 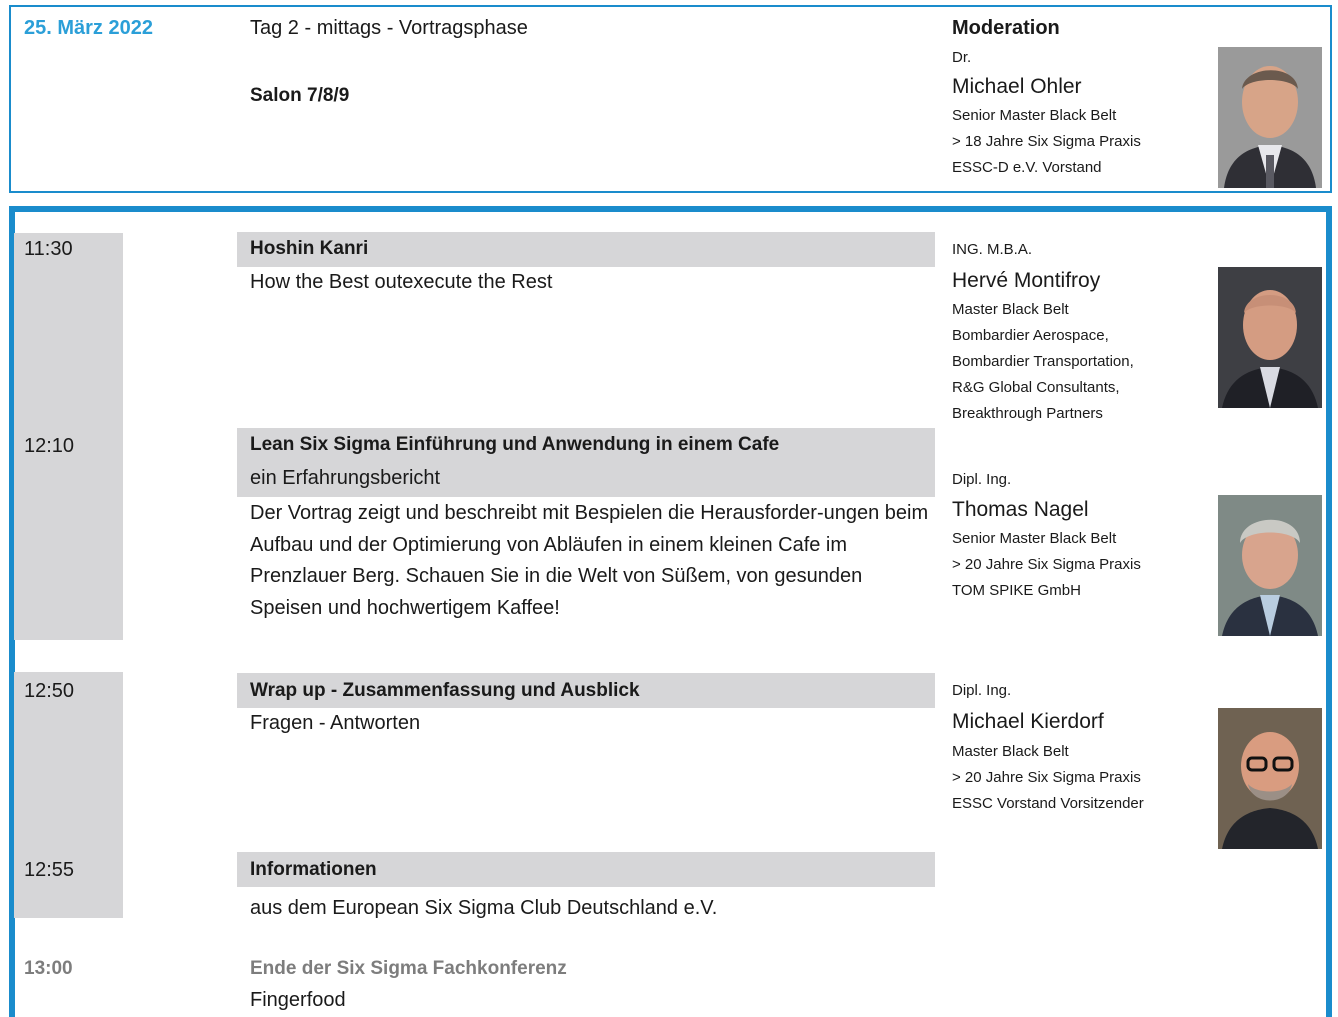 What do you see at coordinates (88, 28) in the screenshot?
I see `event-date: 25. März 2022` at bounding box center [88, 28].